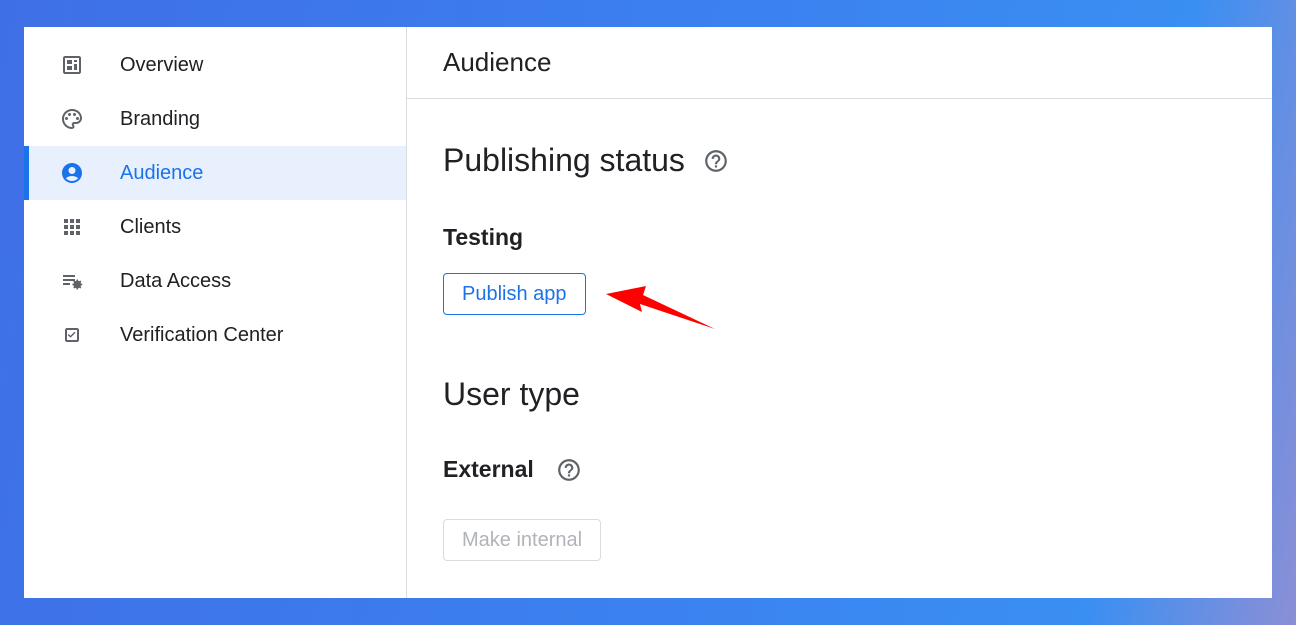 Image resolution: width=1296 pixels, height=625 pixels. What do you see at coordinates (215, 173) in the screenshot?
I see `sidebar-item-audience: Audience` at bounding box center [215, 173].